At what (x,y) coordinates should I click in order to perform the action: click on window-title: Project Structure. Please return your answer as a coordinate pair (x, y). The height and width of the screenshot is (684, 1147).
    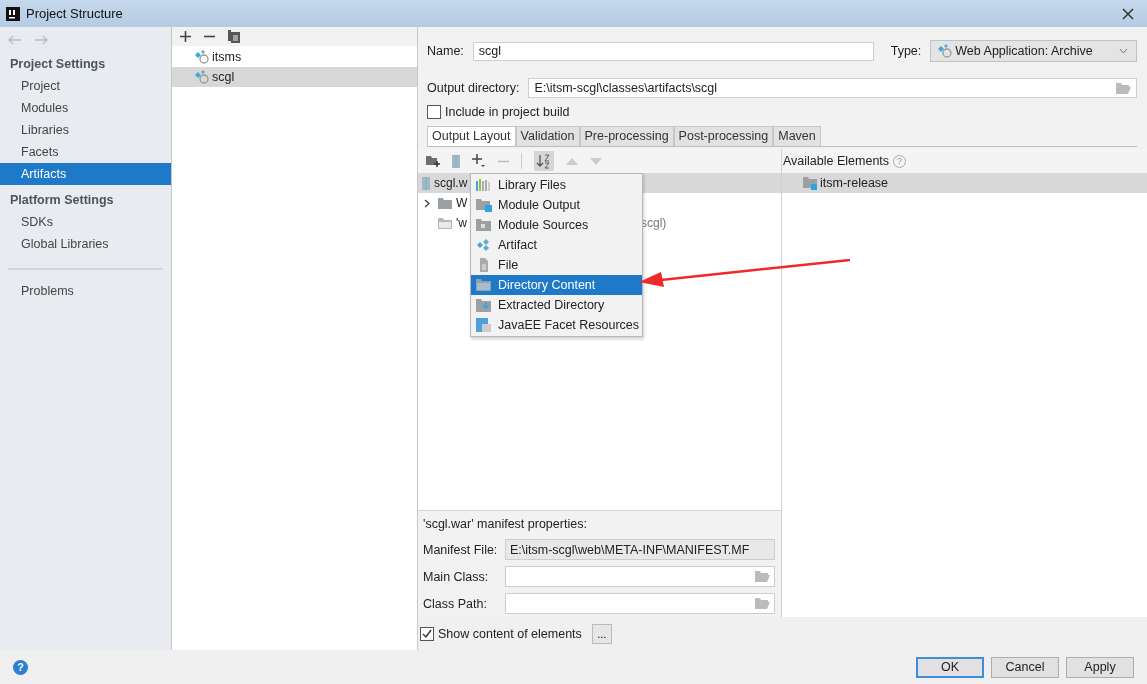
    Looking at the image, I should click on (74, 13).